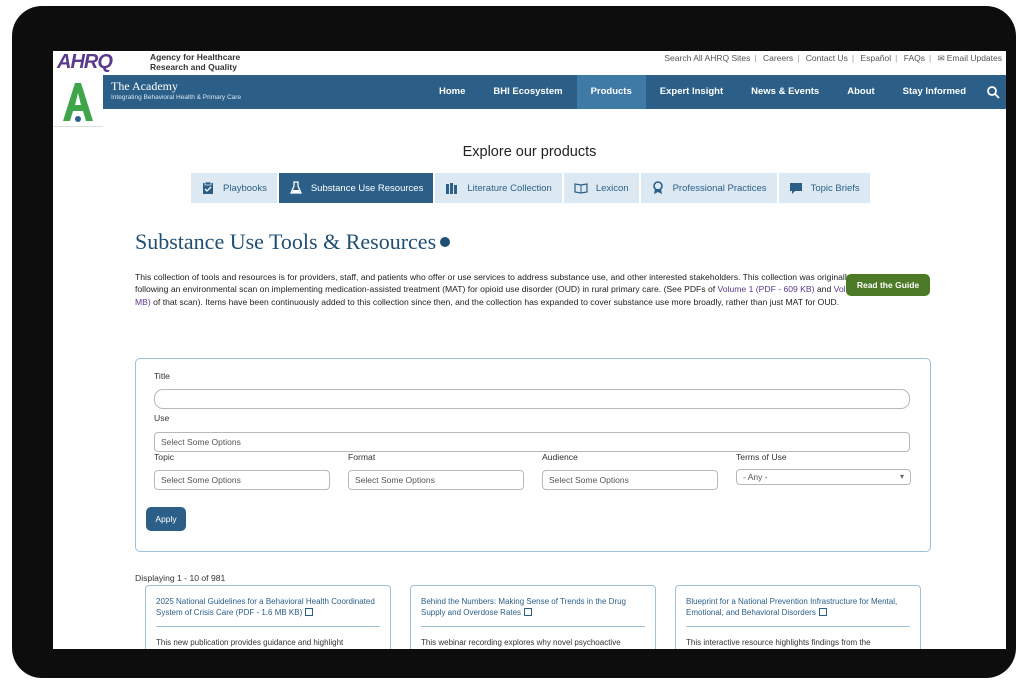 This screenshot has height=684, width=1018. I want to click on explore-title: Explore our products, so click(529, 152).